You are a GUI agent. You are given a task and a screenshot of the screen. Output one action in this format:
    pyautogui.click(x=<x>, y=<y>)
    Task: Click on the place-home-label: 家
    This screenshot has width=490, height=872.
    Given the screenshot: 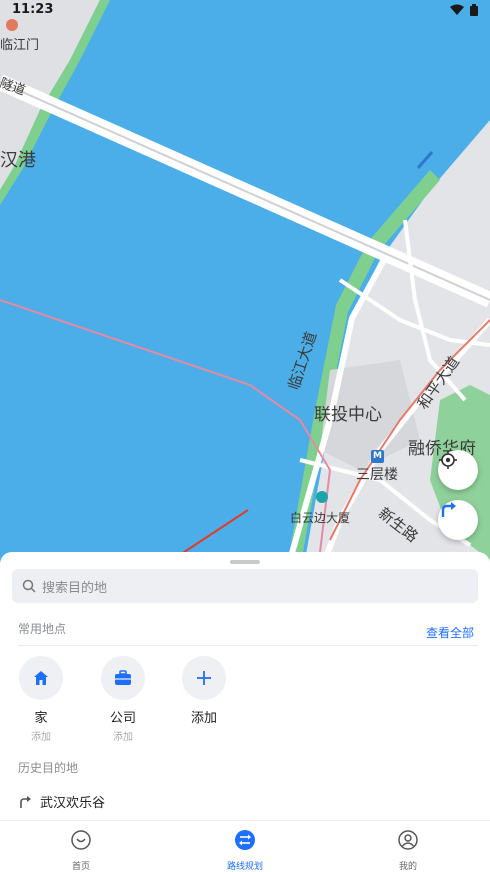 What is the action you would take?
    pyautogui.click(x=41, y=718)
    